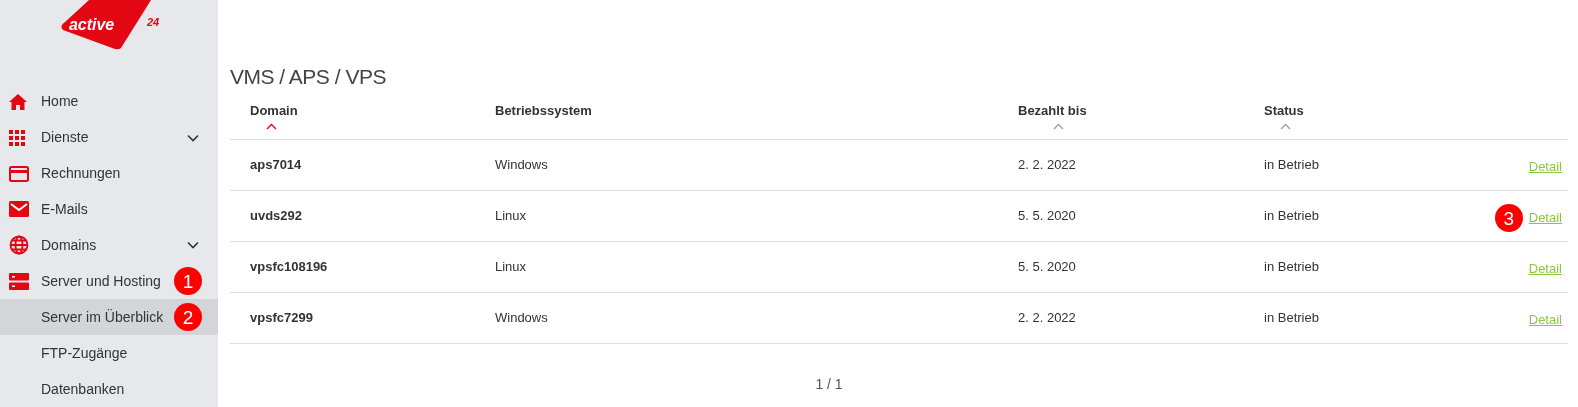  What do you see at coordinates (84, 353) in the screenshot?
I see `sidebar-label: FTP-Zugänge` at bounding box center [84, 353].